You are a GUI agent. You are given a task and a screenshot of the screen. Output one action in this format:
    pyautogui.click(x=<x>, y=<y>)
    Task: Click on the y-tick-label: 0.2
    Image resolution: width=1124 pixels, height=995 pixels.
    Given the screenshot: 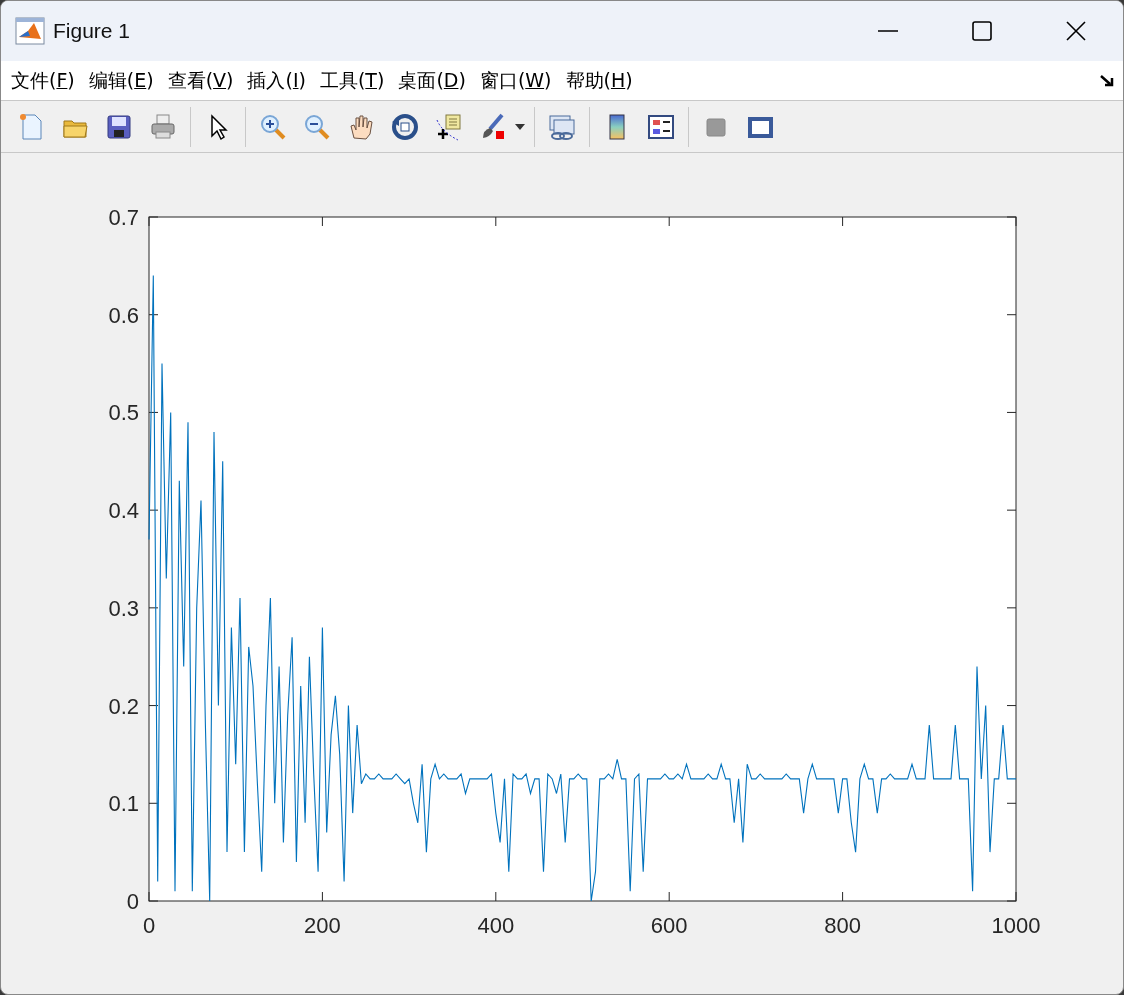 What is the action you would take?
    pyautogui.click(x=123, y=706)
    